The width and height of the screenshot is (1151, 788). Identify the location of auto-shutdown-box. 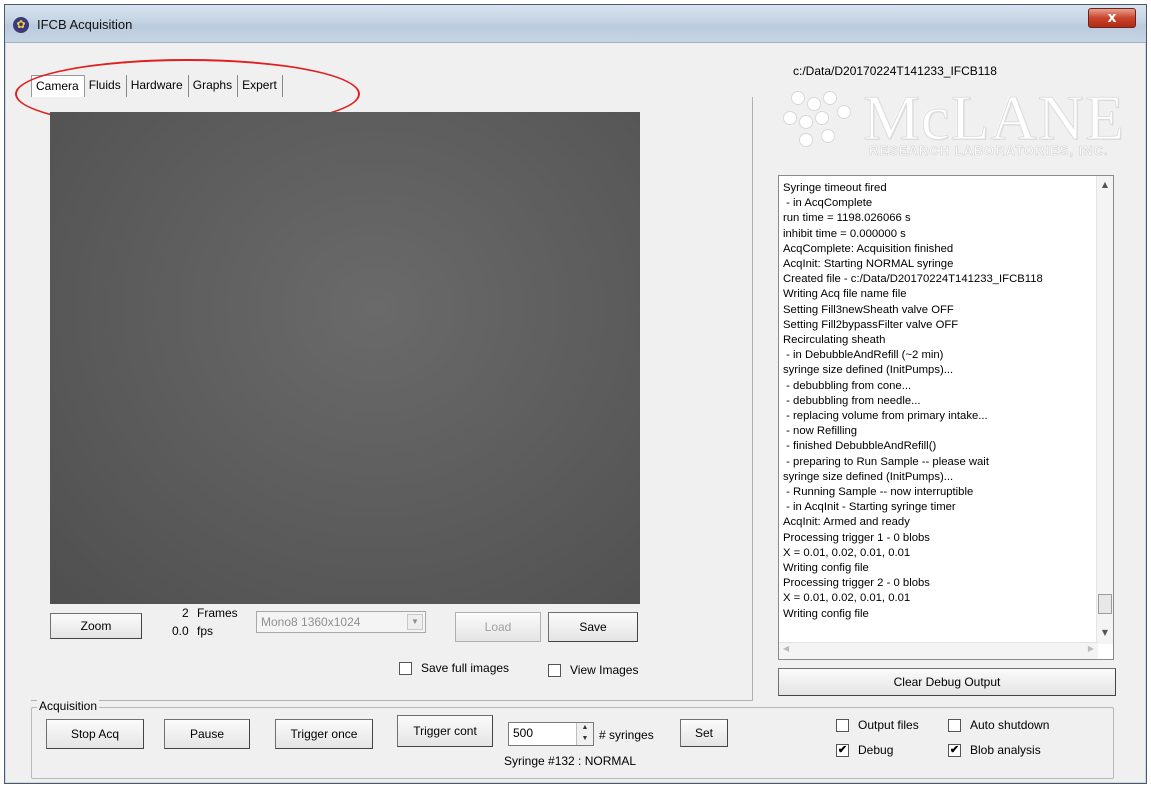
(954, 725).